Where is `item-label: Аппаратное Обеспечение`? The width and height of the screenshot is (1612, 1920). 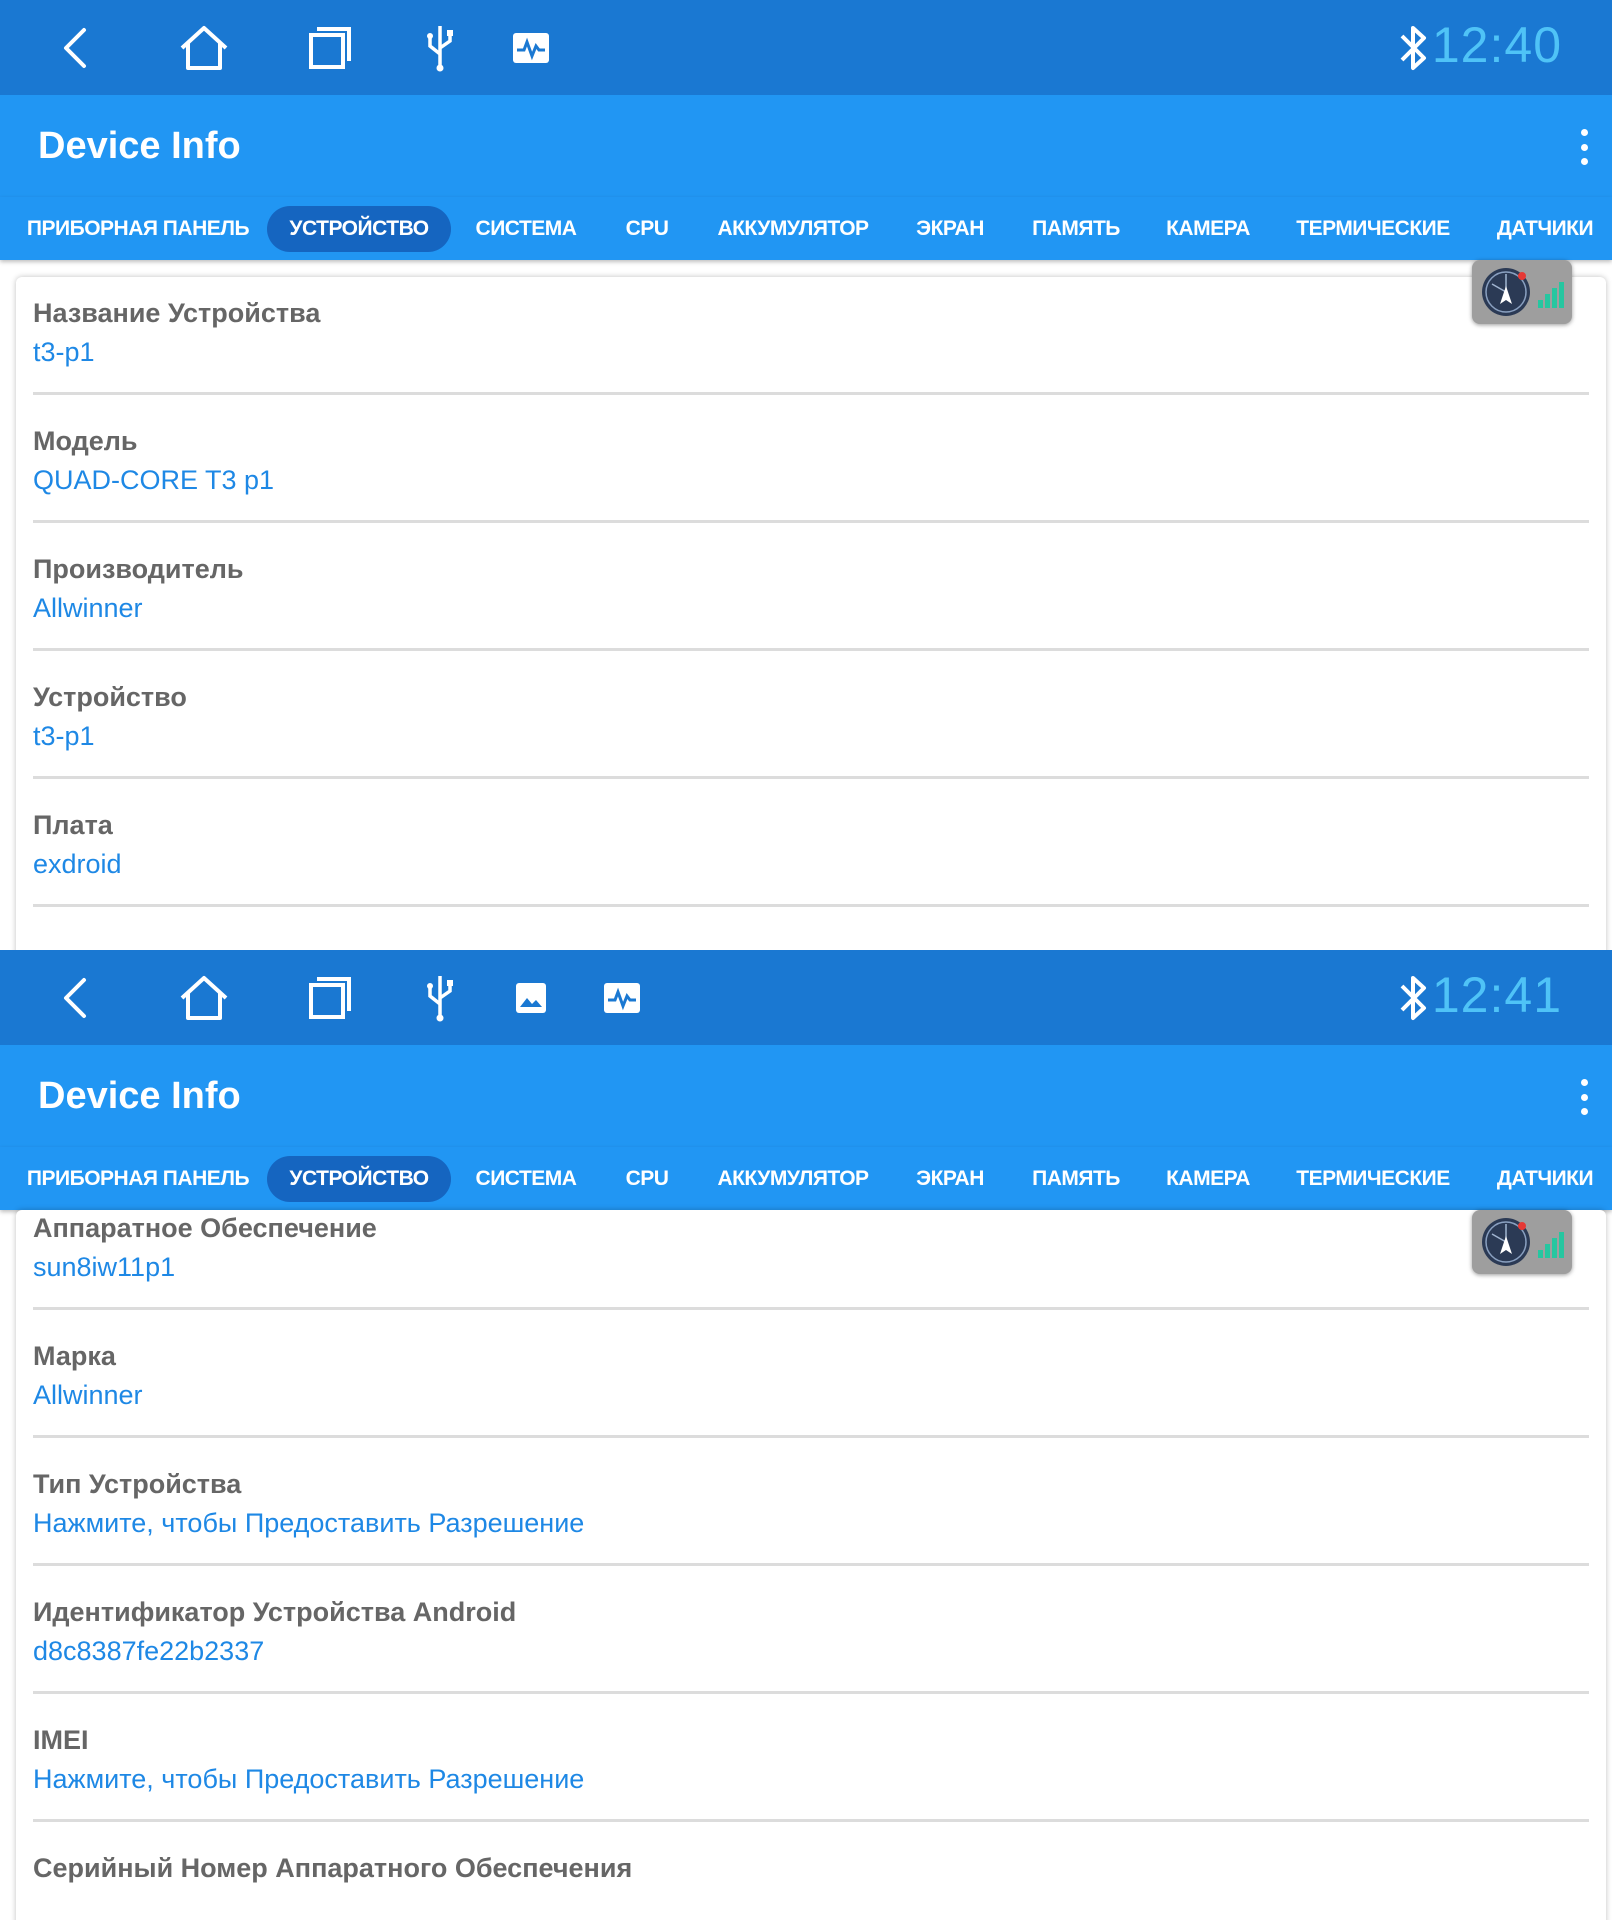
item-label: Аппаратное Обеспечение is located at coordinates (205, 1228).